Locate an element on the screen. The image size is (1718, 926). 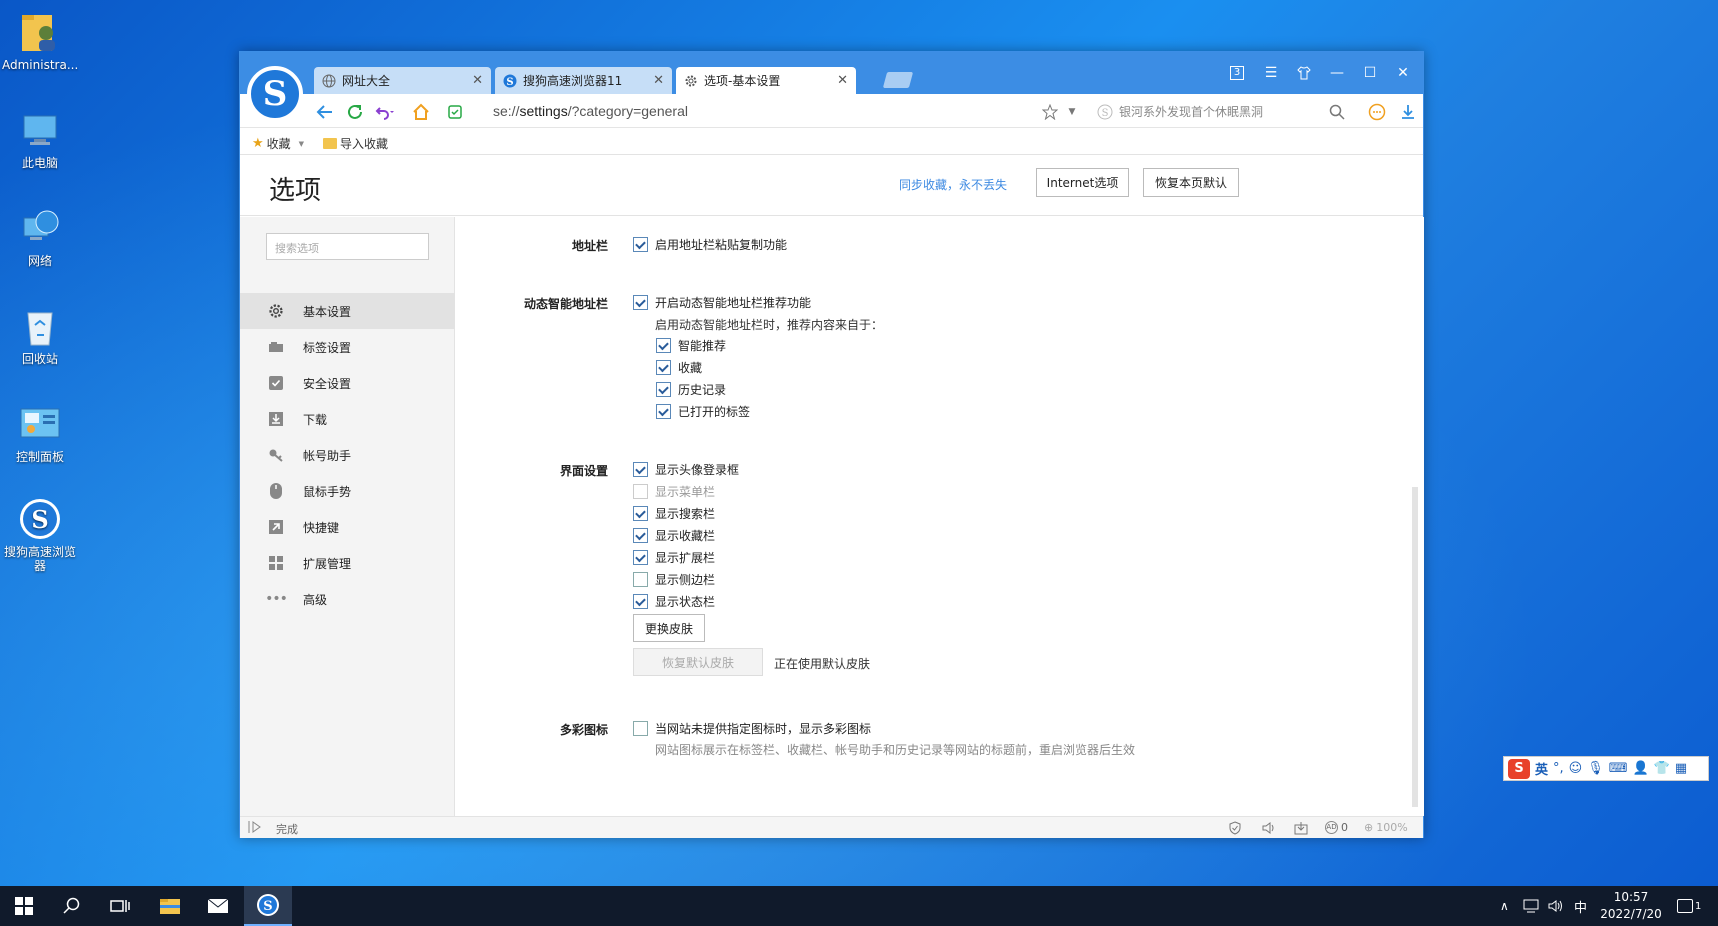
address-bar: se://settings/?category=general is located at coordinates (590, 111).